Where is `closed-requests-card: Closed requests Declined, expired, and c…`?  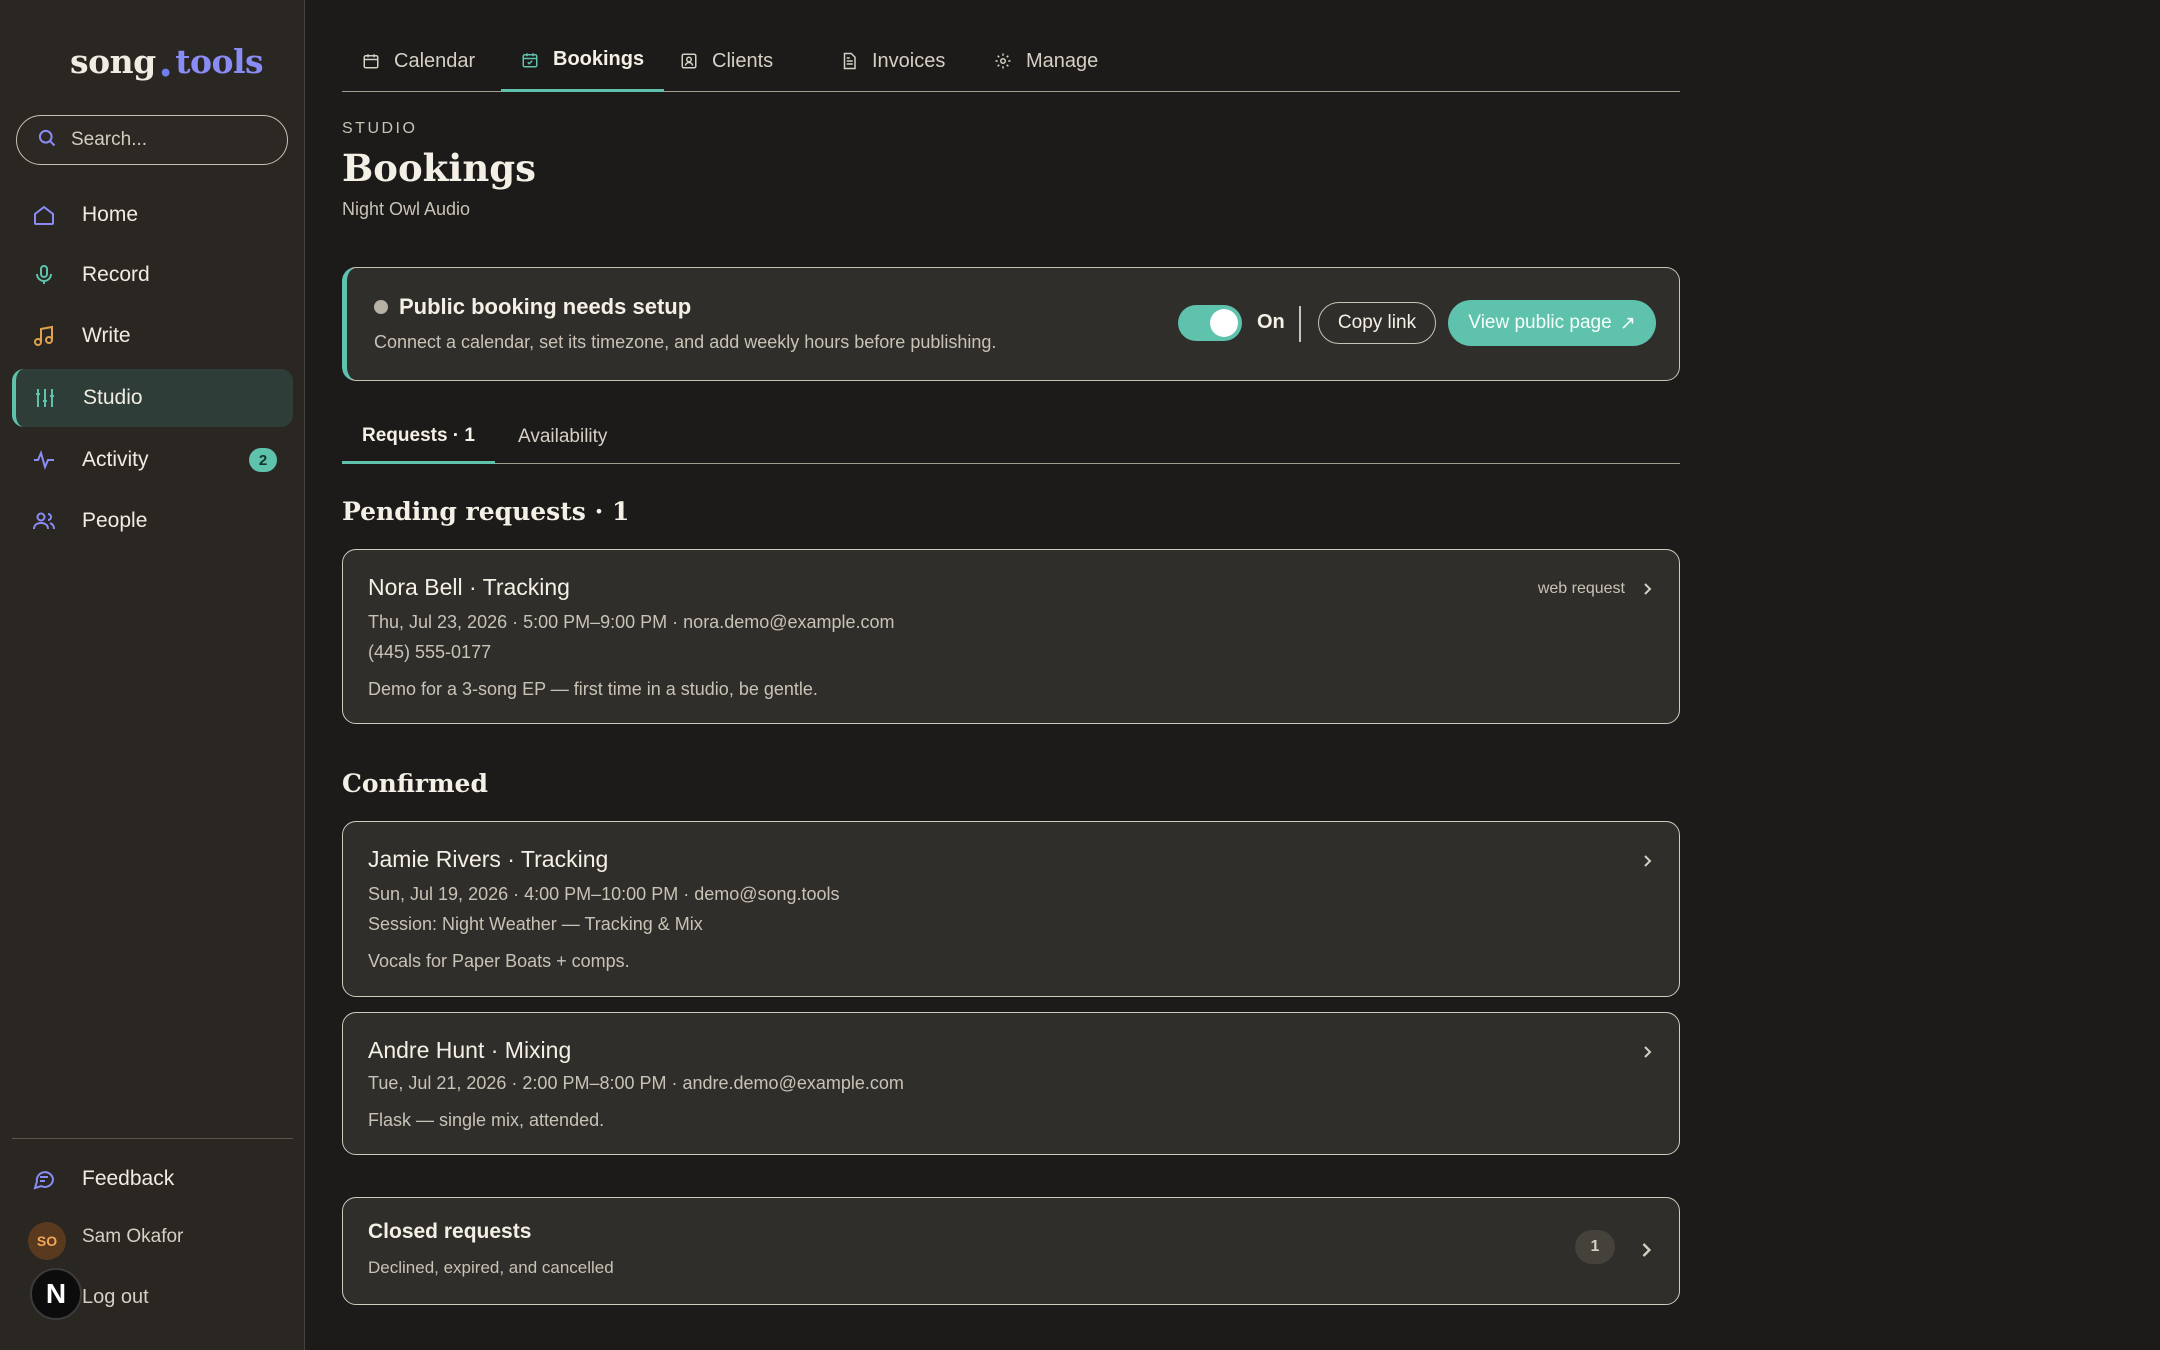
closed-requests-card: Closed requests Declined, expired, and c… is located at coordinates (1011, 1251).